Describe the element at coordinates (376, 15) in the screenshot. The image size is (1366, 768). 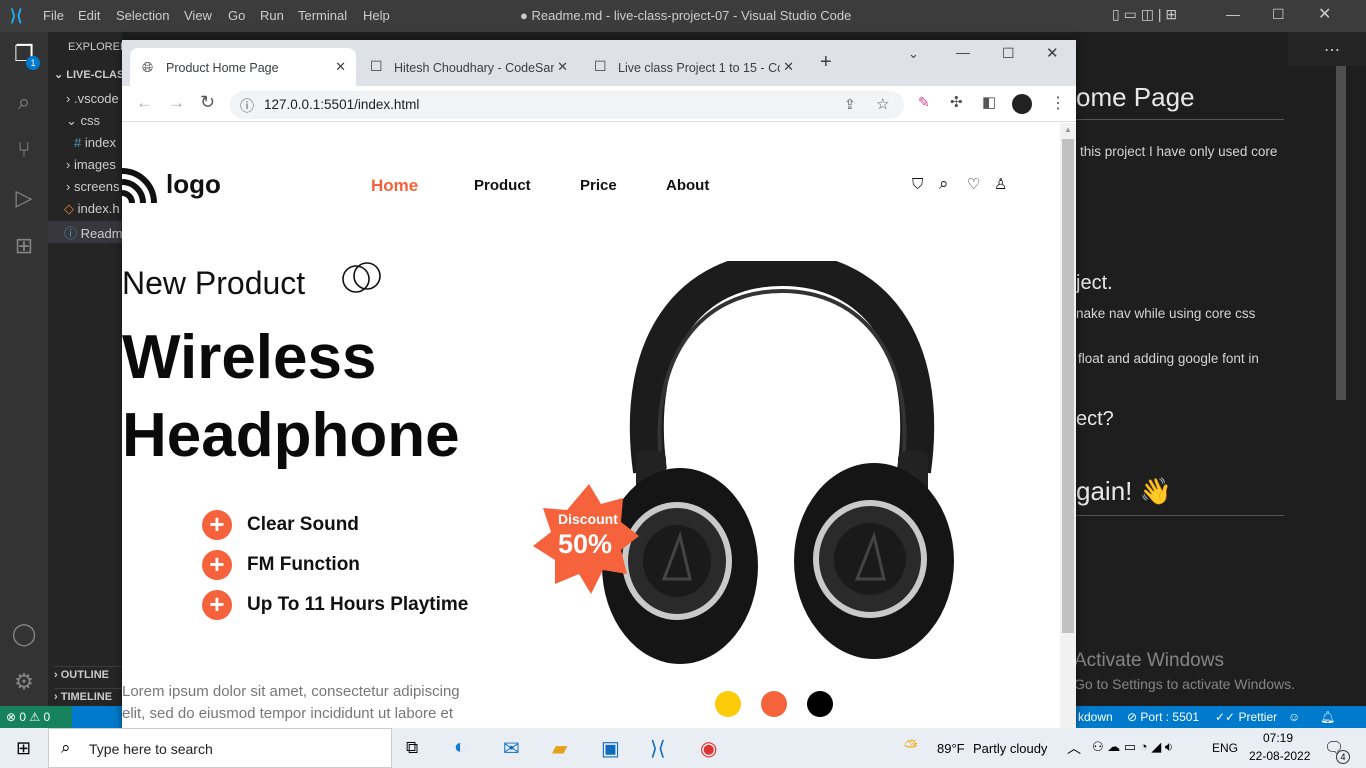
I see `menu-help: Help` at that location.